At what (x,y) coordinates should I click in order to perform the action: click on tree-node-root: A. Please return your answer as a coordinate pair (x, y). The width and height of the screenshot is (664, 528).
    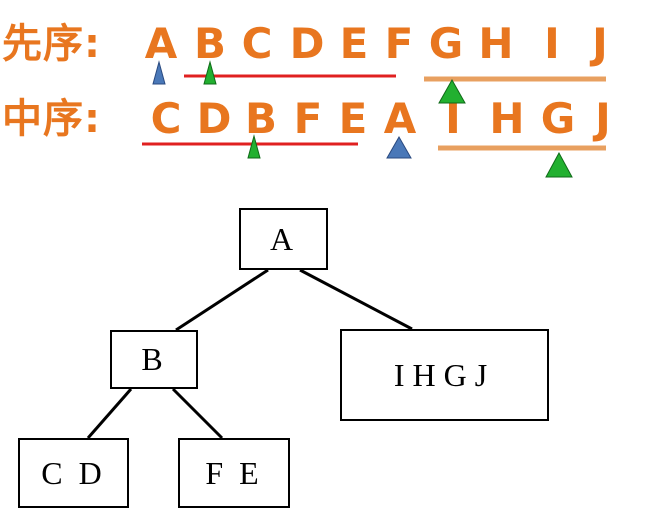
    Looking at the image, I should click on (283, 239).